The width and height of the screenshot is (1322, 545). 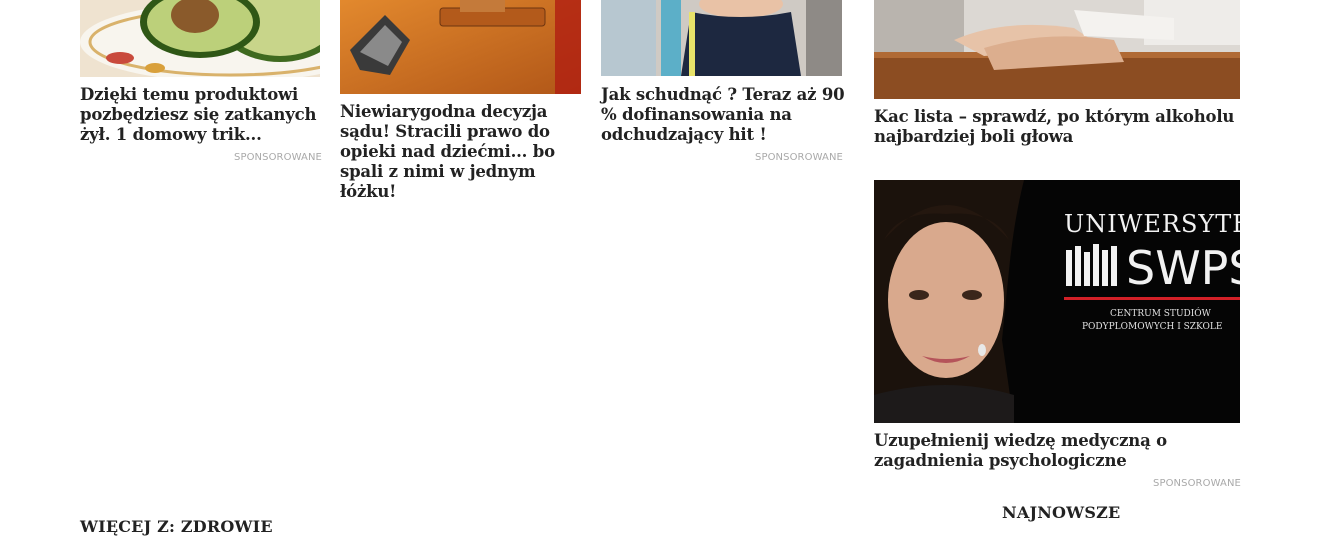 I want to click on ad-brand-line2: SWPS, so click(x=1183, y=268).